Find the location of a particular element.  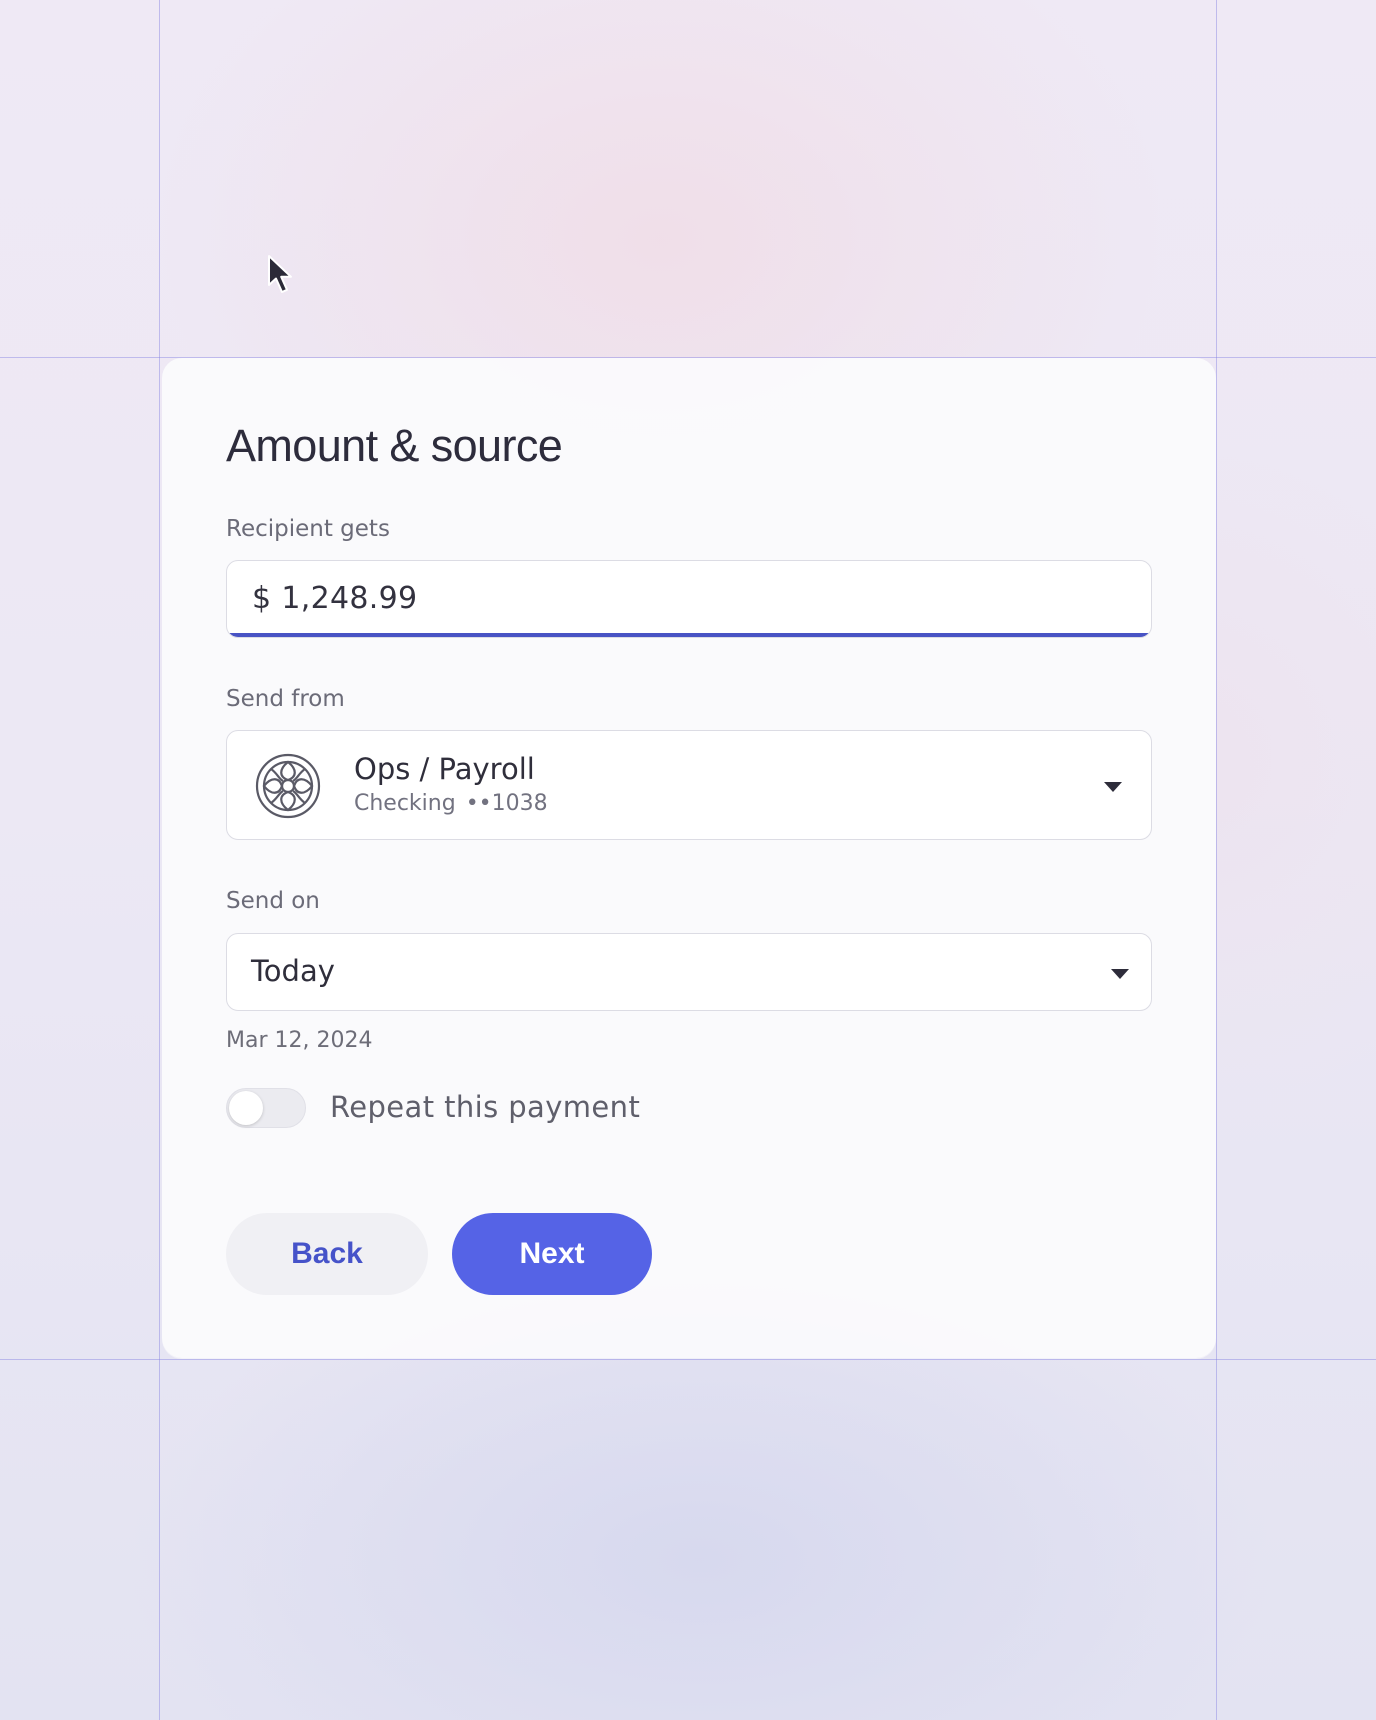

schedule-label: Send on is located at coordinates (273, 901).